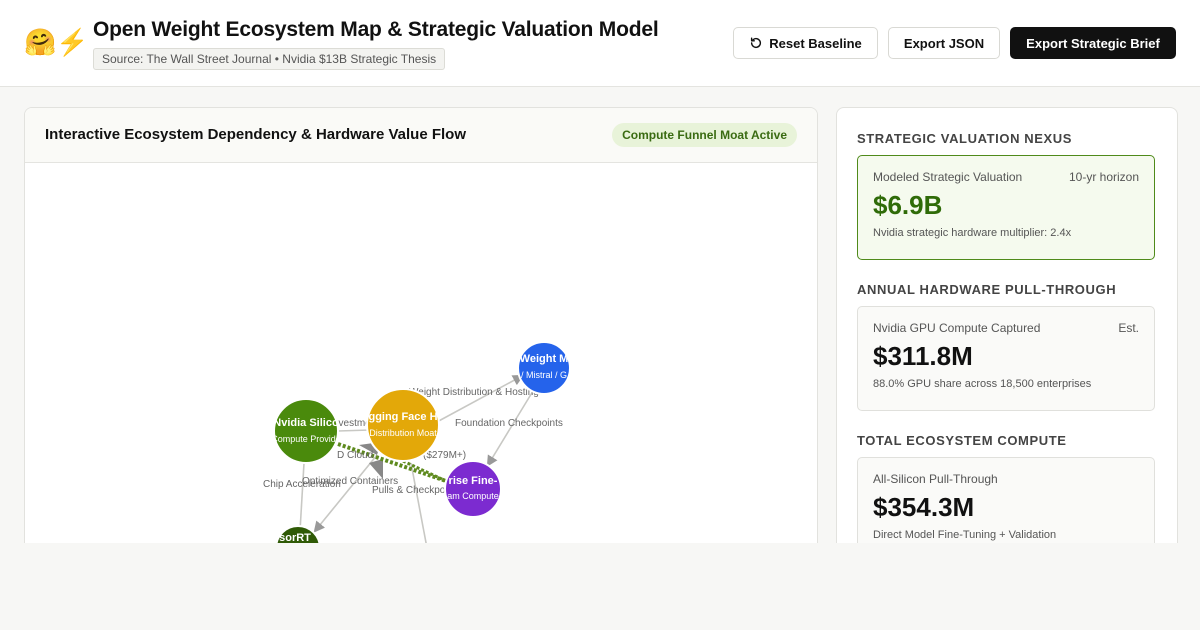 This screenshot has height=630, width=1200. I want to click on export-json-button: Export JSON, so click(944, 43).